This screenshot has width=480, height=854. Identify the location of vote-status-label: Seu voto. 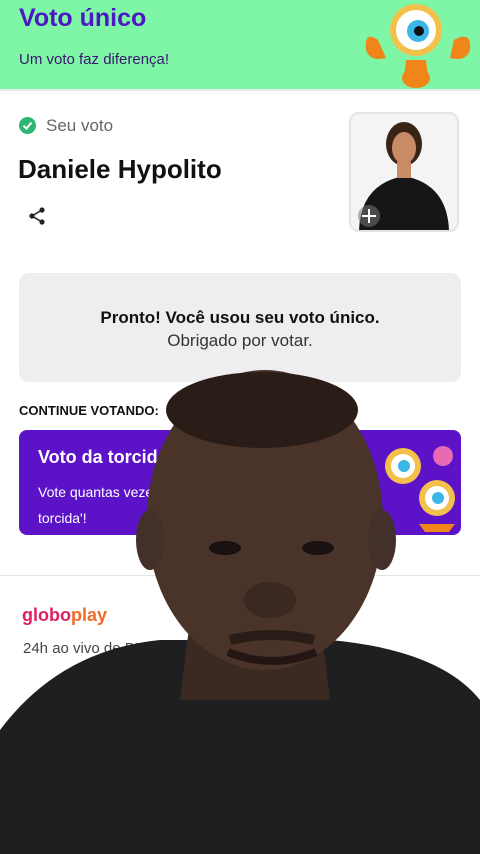
(80, 125).